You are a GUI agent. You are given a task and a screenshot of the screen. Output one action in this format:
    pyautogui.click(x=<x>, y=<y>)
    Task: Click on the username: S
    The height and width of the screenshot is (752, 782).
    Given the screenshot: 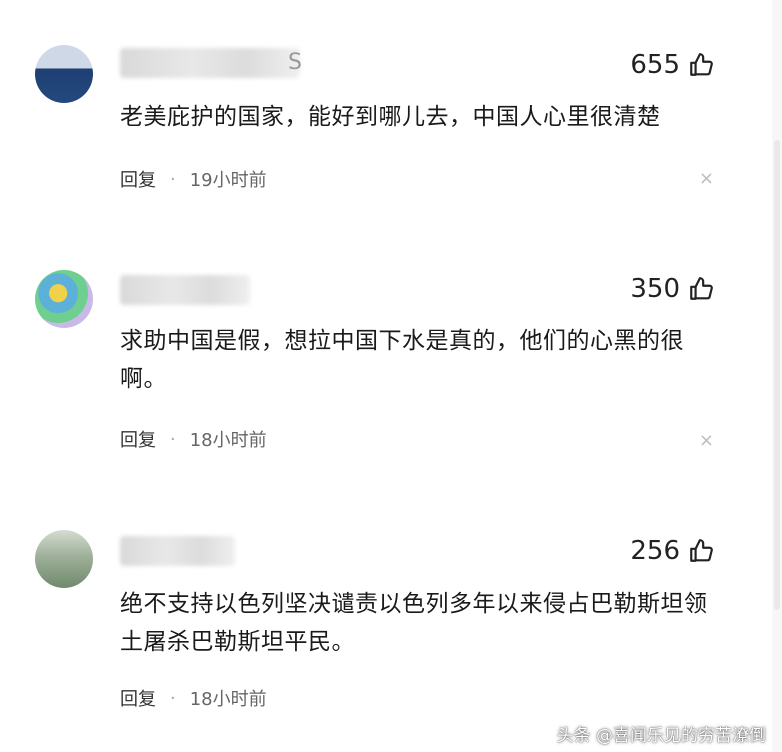 What is the action you would take?
    pyautogui.click(x=295, y=62)
    